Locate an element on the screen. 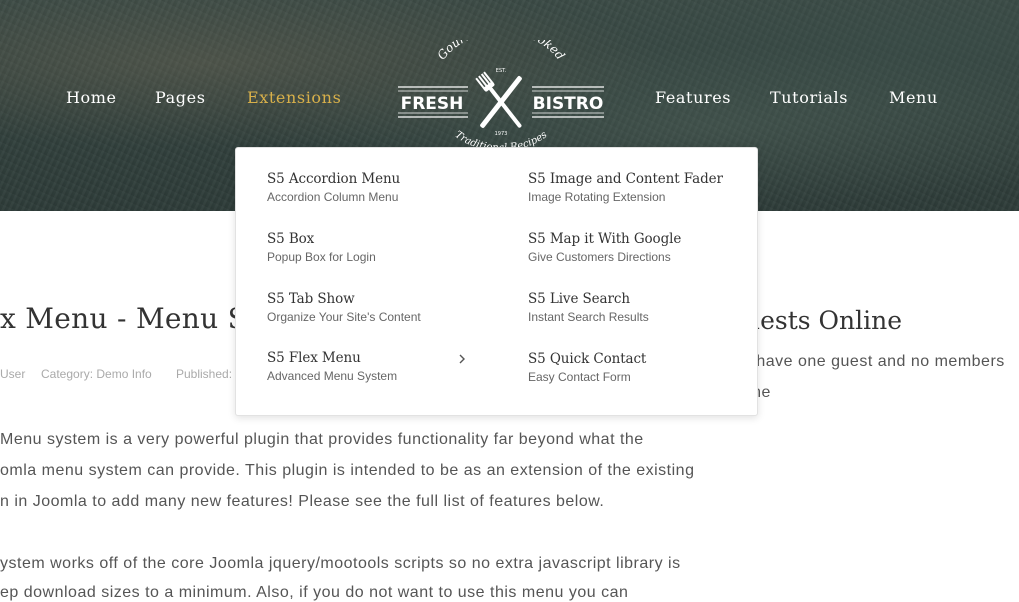 The width and height of the screenshot is (1019, 602). dropdown-item-title: S5 Map it With Google is located at coordinates (605, 239).